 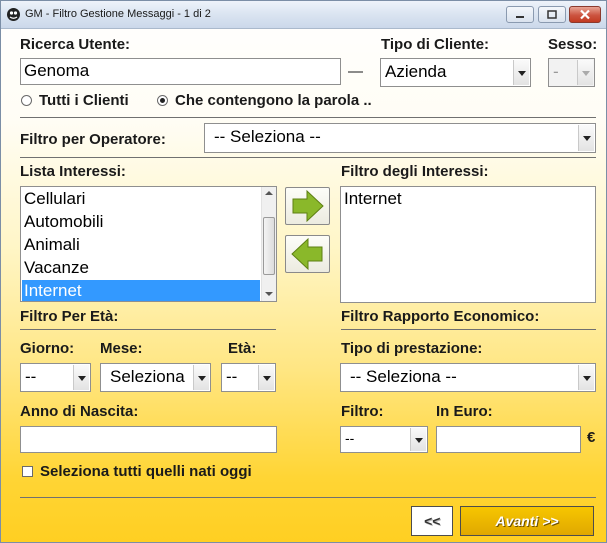 What do you see at coordinates (141, 268) in the screenshot?
I see `list-item: Vacanze` at bounding box center [141, 268].